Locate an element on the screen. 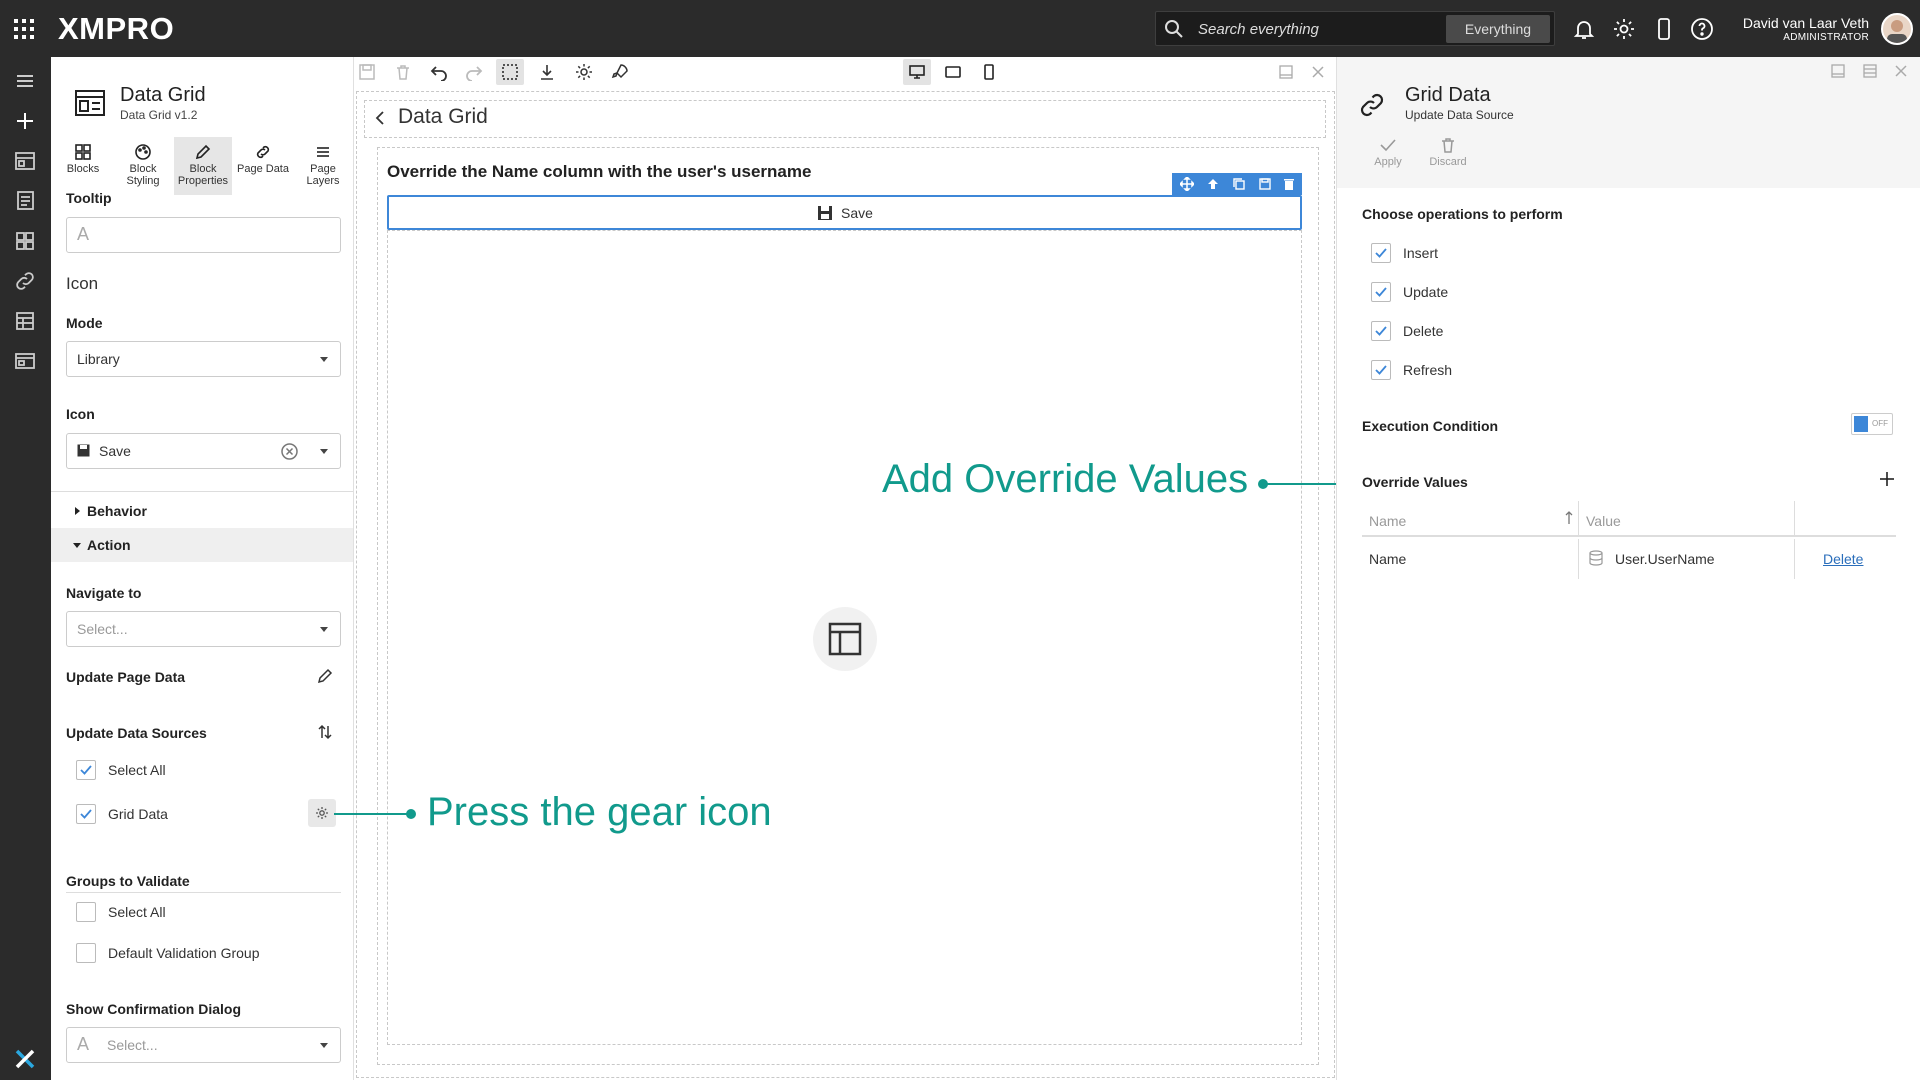  template-icon is located at coordinates (25, 361).